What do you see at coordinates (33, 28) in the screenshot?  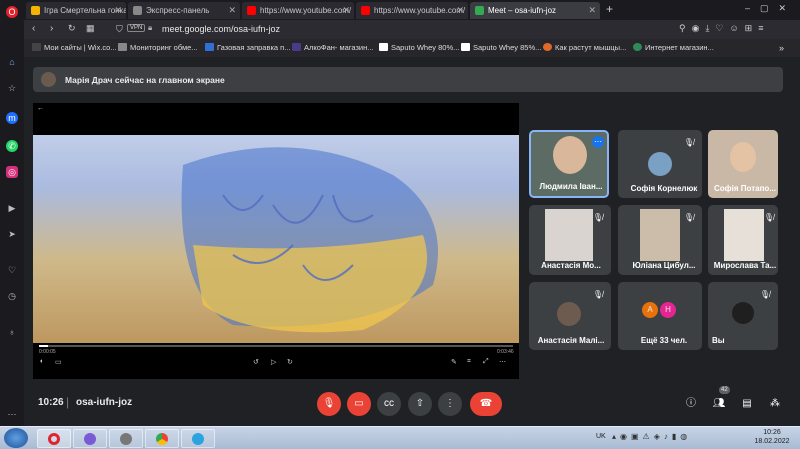 I see `back-icon: ‹` at bounding box center [33, 28].